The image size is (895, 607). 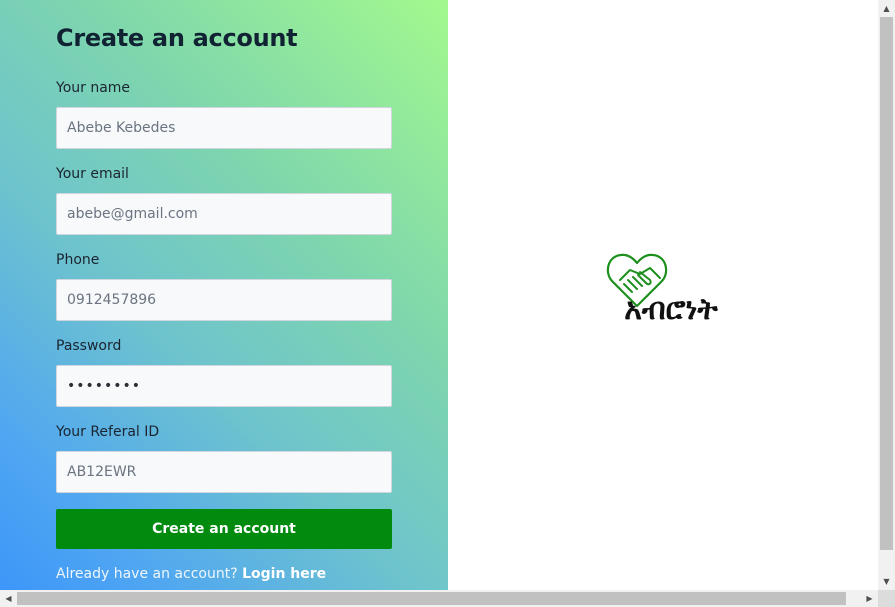 I want to click on scroll-up-icon: ▲, so click(x=886, y=8).